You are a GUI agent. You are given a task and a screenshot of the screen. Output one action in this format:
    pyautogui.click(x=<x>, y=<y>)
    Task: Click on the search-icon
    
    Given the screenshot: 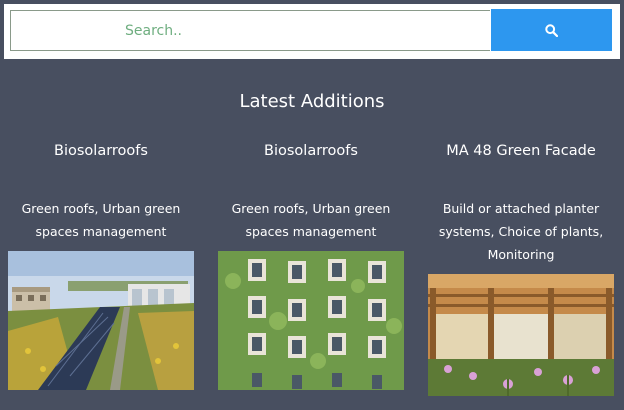 What is the action you would take?
    pyautogui.click(x=551, y=30)
    